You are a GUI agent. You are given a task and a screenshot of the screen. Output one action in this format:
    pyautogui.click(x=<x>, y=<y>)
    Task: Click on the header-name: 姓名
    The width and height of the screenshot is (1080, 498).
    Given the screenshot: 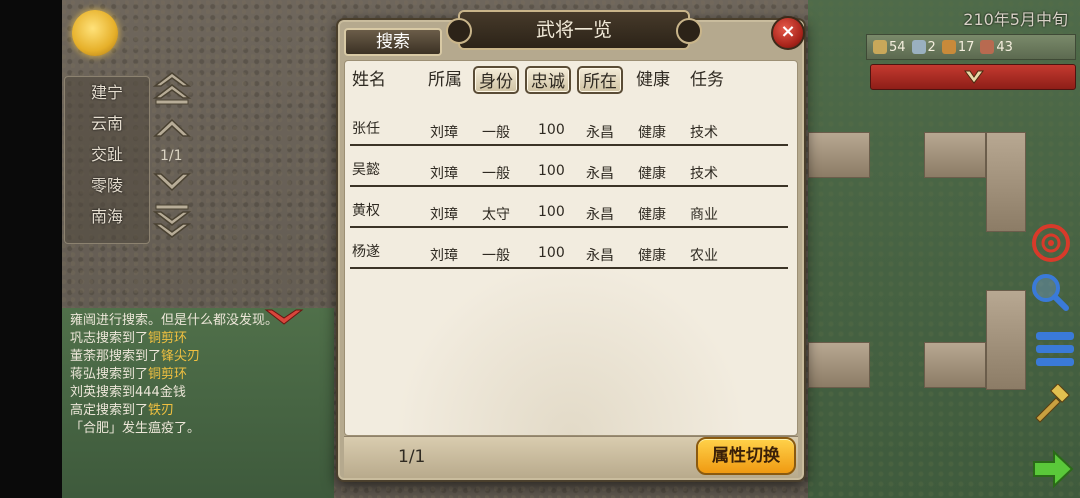 What is the action you would take?
    pyautogui.click(x=369, y=80)
    